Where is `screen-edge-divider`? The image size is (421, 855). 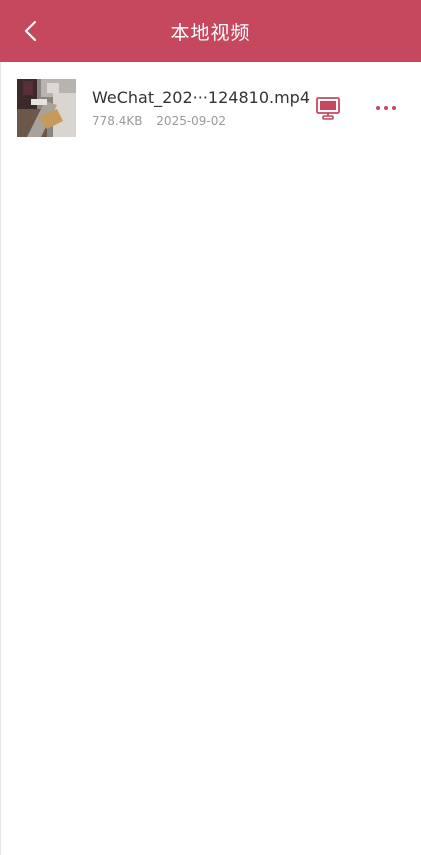
screen-edge-divider is located at coordinates (0, 458).